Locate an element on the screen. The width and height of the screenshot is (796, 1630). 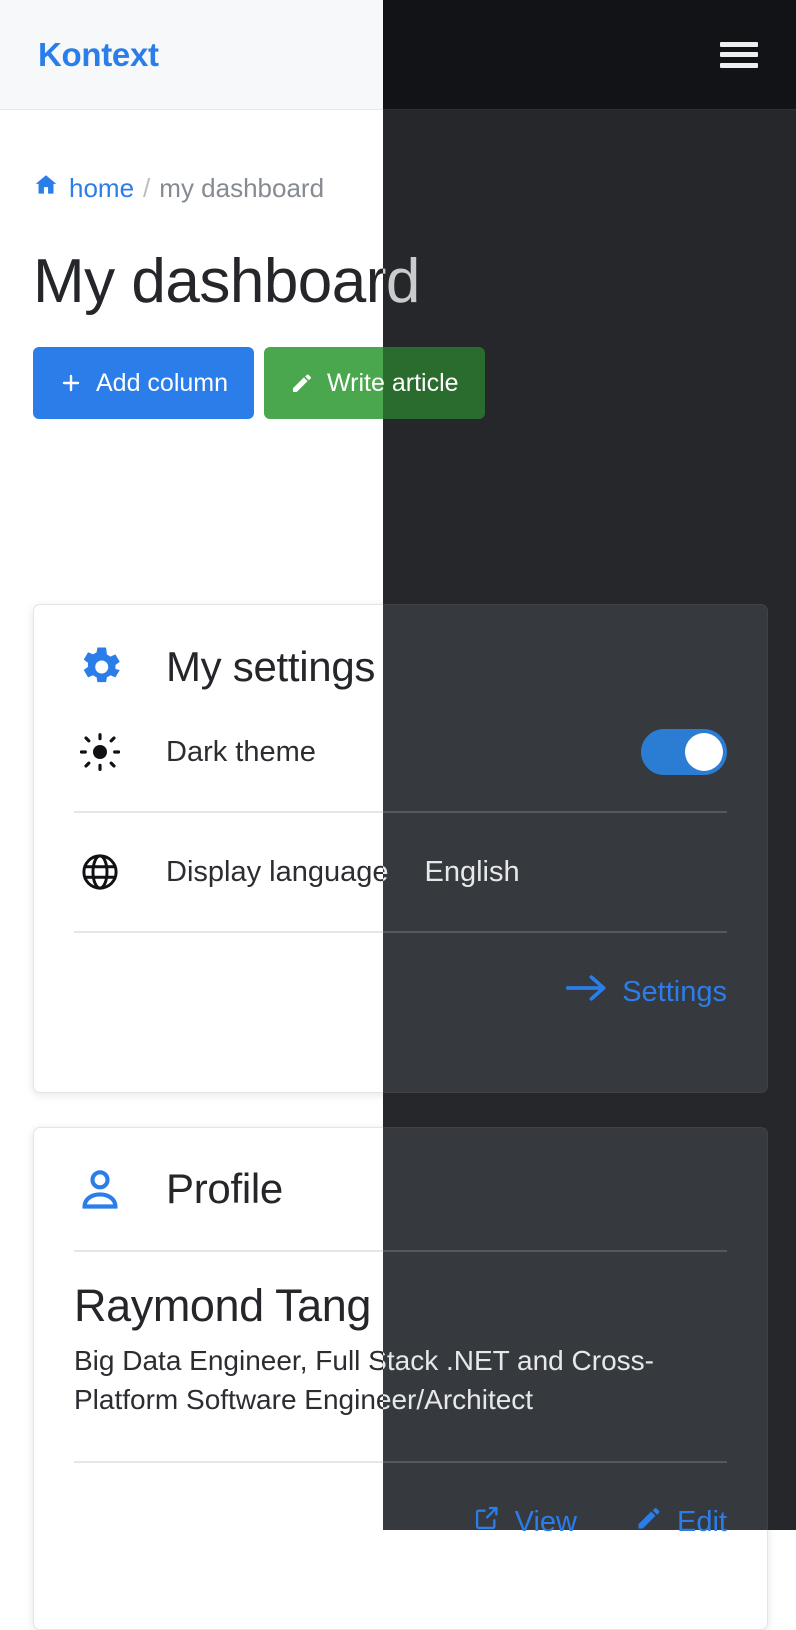
display-language-label: Display language is located at coordinates (277, 871).